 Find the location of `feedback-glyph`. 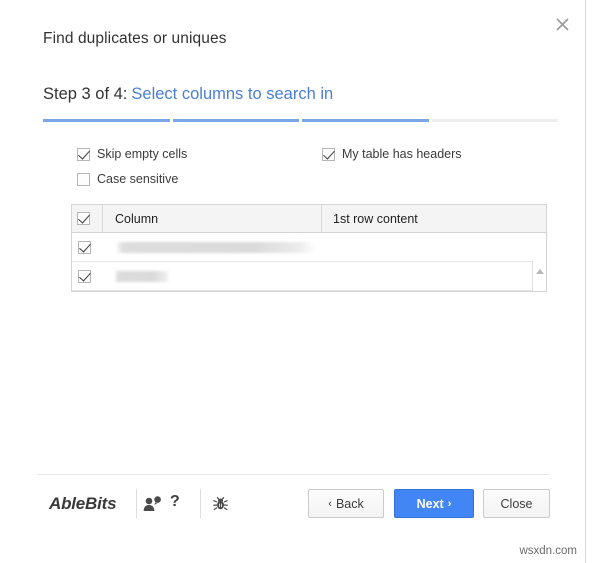

feedback-glyph is located at coordinates (152, 503).